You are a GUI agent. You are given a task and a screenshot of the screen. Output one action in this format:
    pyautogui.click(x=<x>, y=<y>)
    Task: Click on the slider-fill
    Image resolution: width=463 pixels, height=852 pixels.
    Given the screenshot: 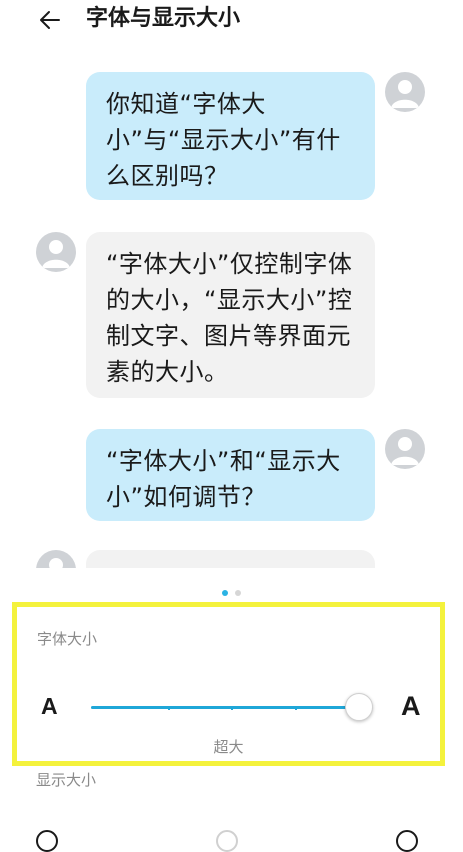 What is the action you would take?
    pyautogui.click(x=225, y=707)
    